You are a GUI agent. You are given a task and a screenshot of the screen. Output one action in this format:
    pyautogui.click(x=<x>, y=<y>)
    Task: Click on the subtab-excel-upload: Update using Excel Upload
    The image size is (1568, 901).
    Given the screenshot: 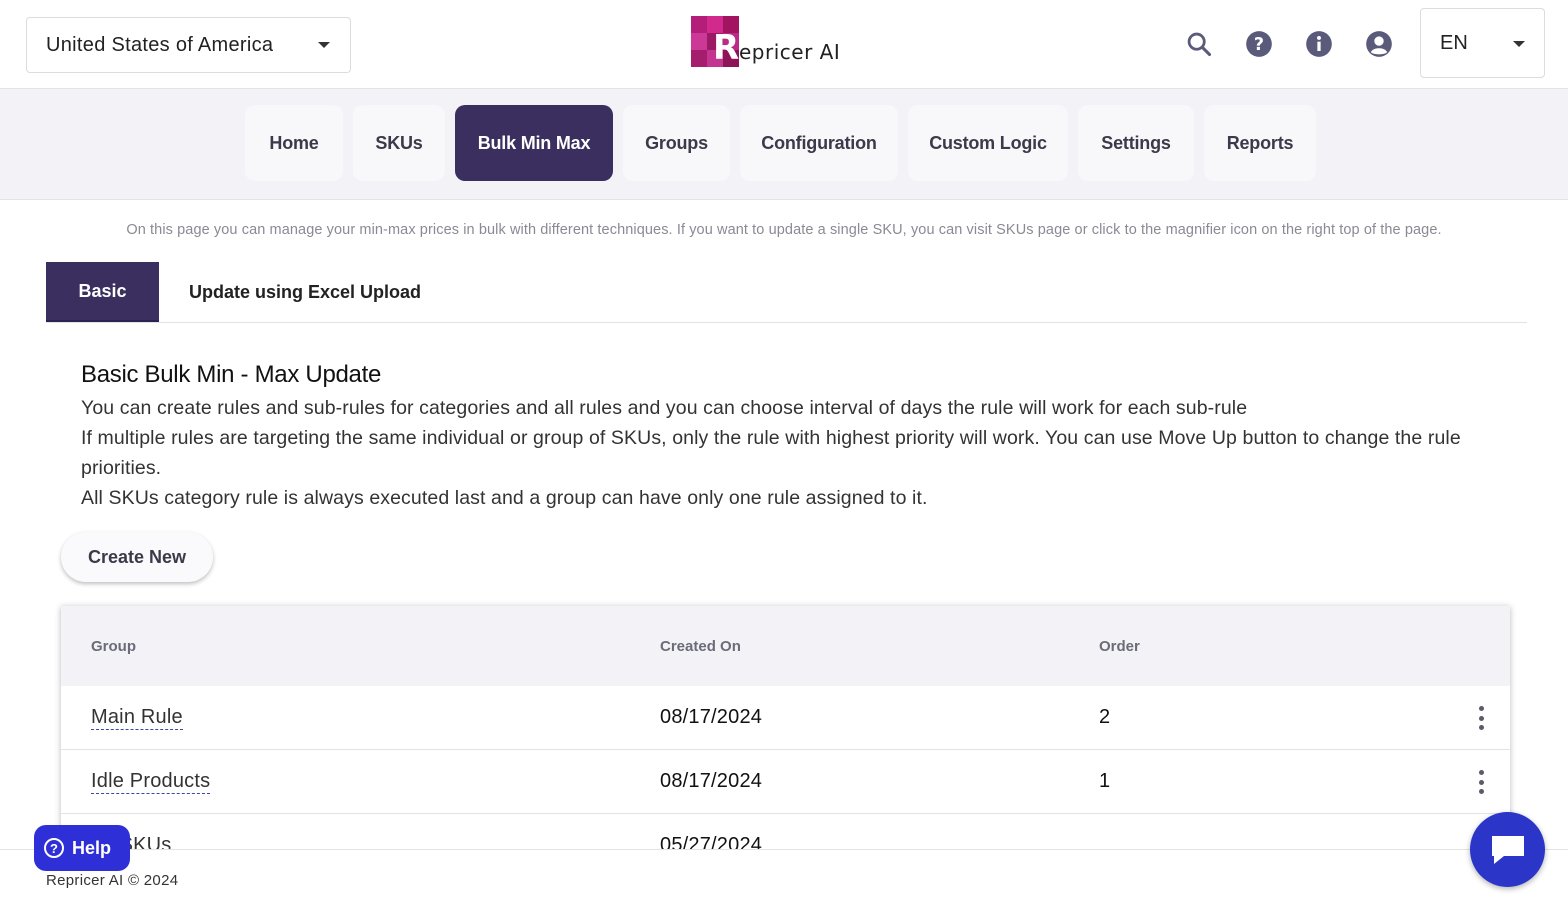 What is the action you would take?
    pyautogui.click(x=305, y=292)
    